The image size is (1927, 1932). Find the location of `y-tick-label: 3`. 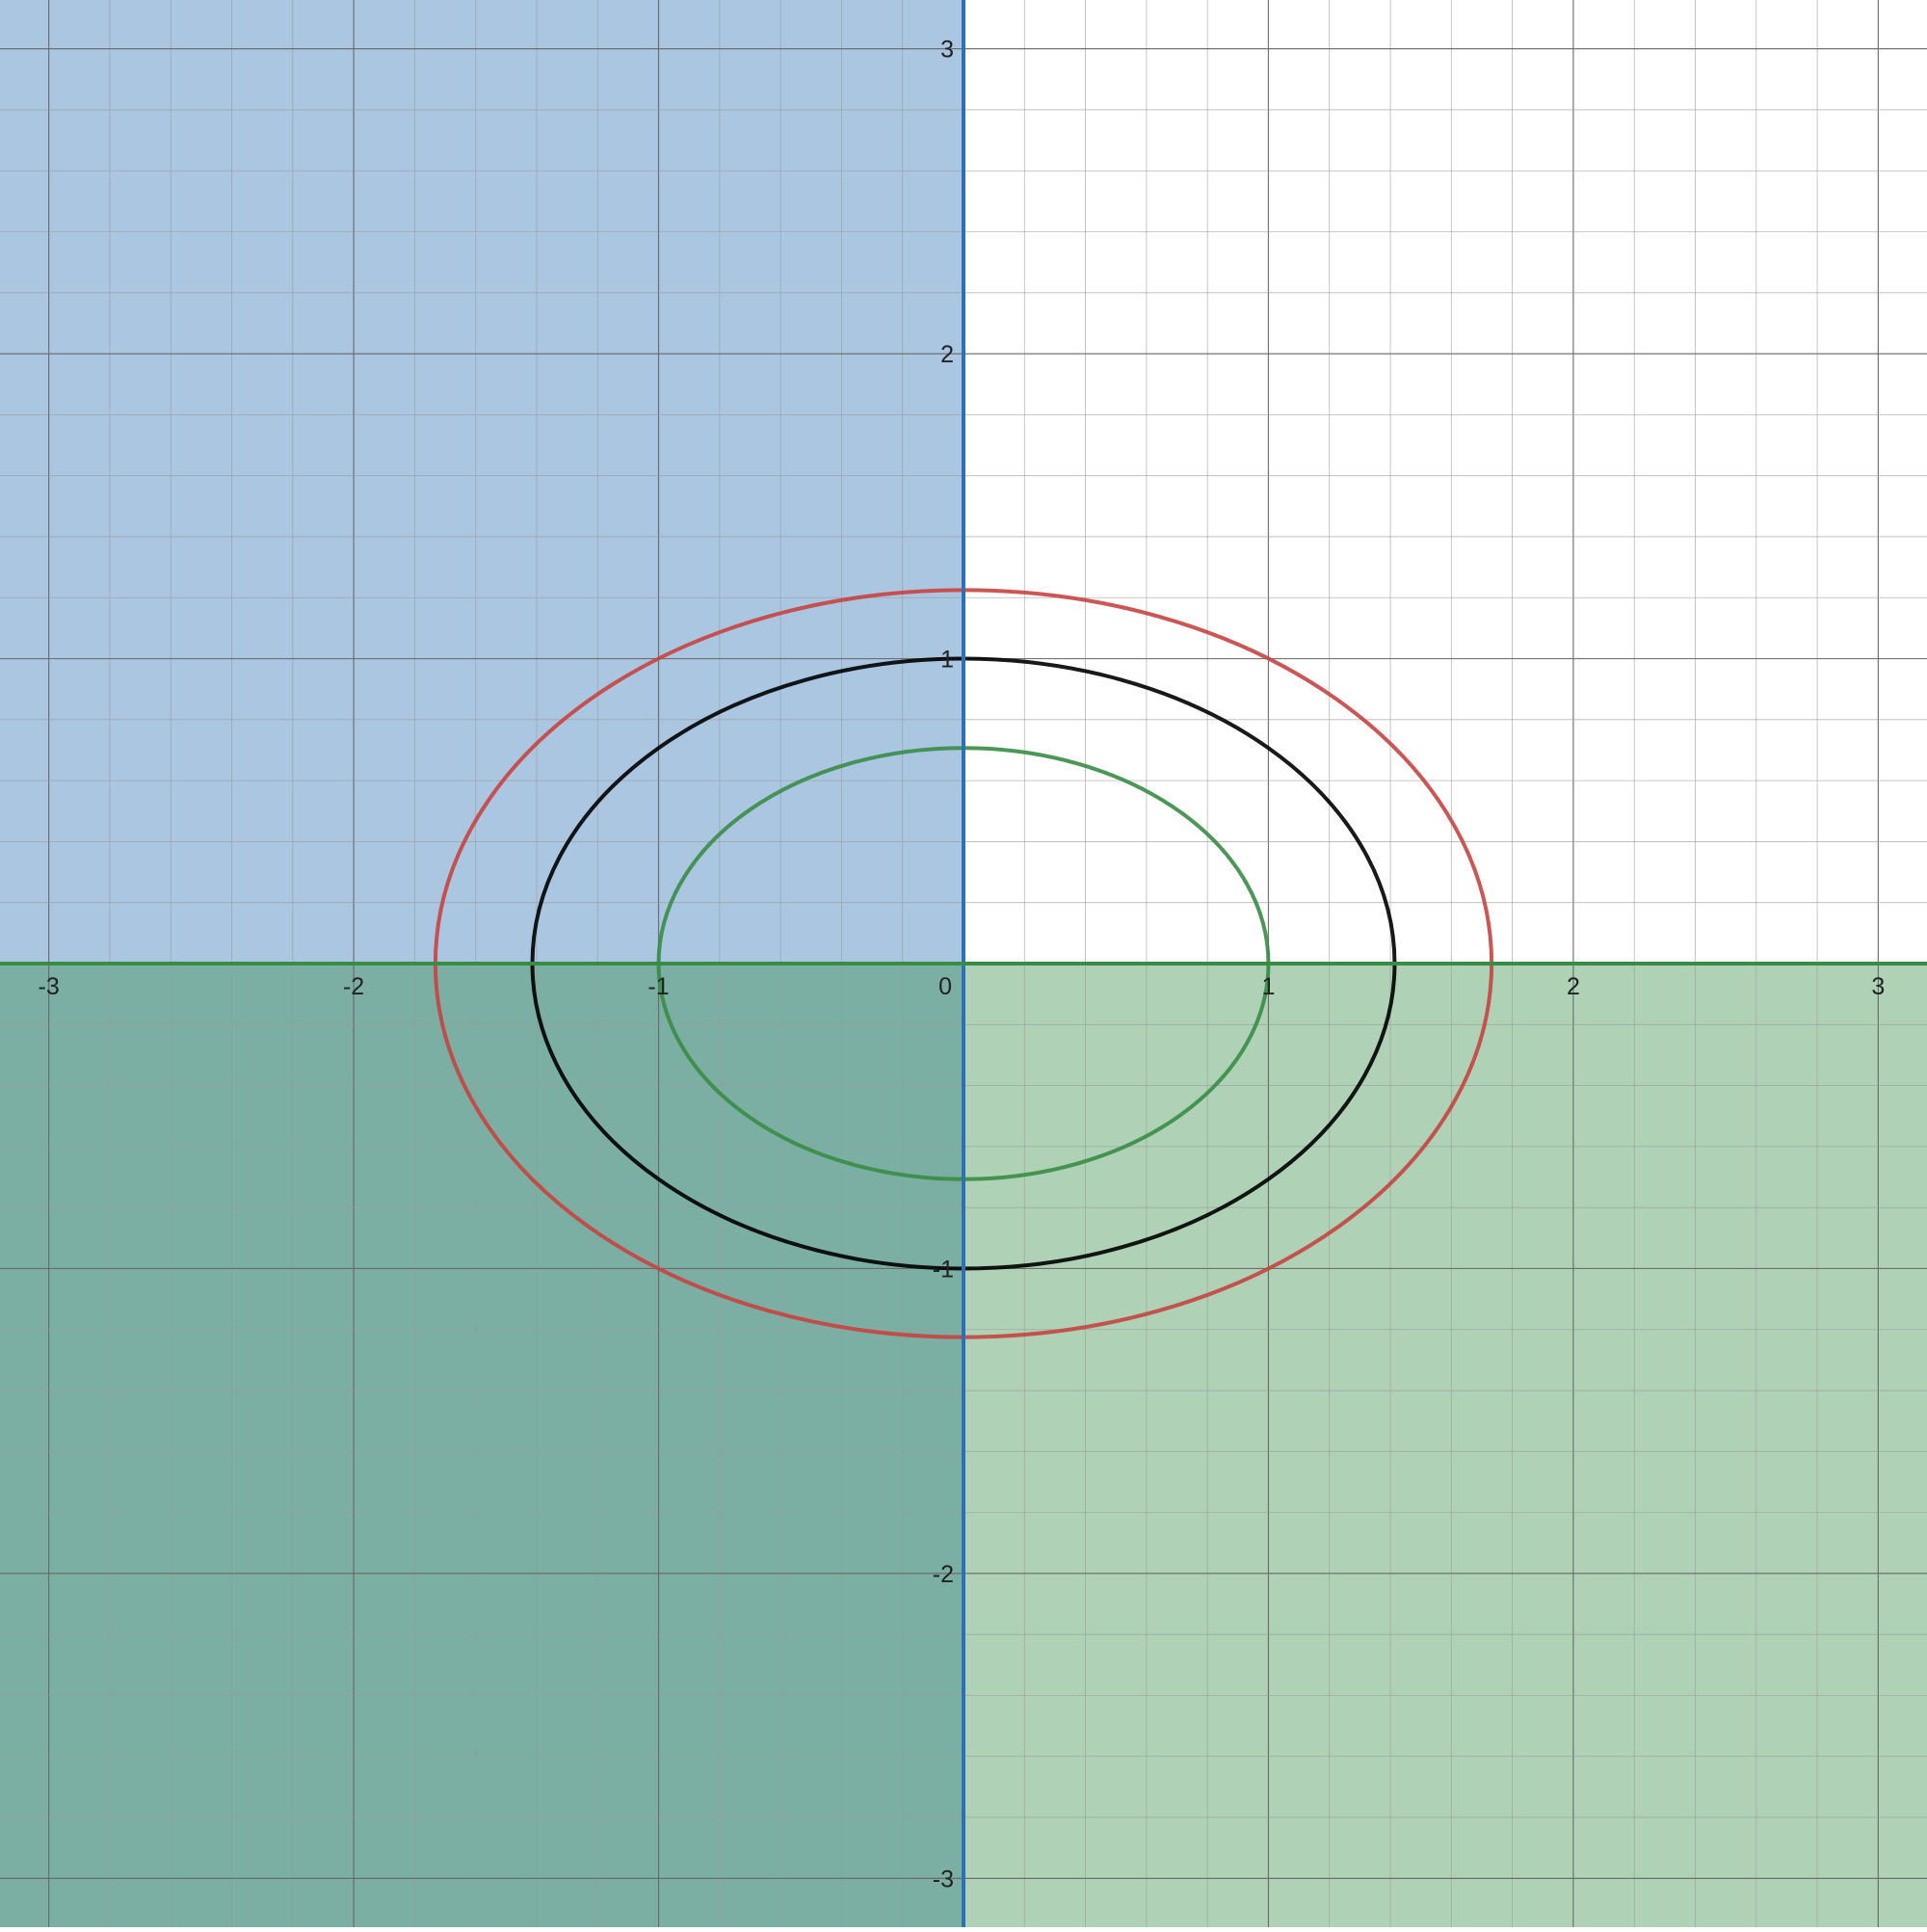

y-tick-label: 3 is located at coordinates (947, 50).